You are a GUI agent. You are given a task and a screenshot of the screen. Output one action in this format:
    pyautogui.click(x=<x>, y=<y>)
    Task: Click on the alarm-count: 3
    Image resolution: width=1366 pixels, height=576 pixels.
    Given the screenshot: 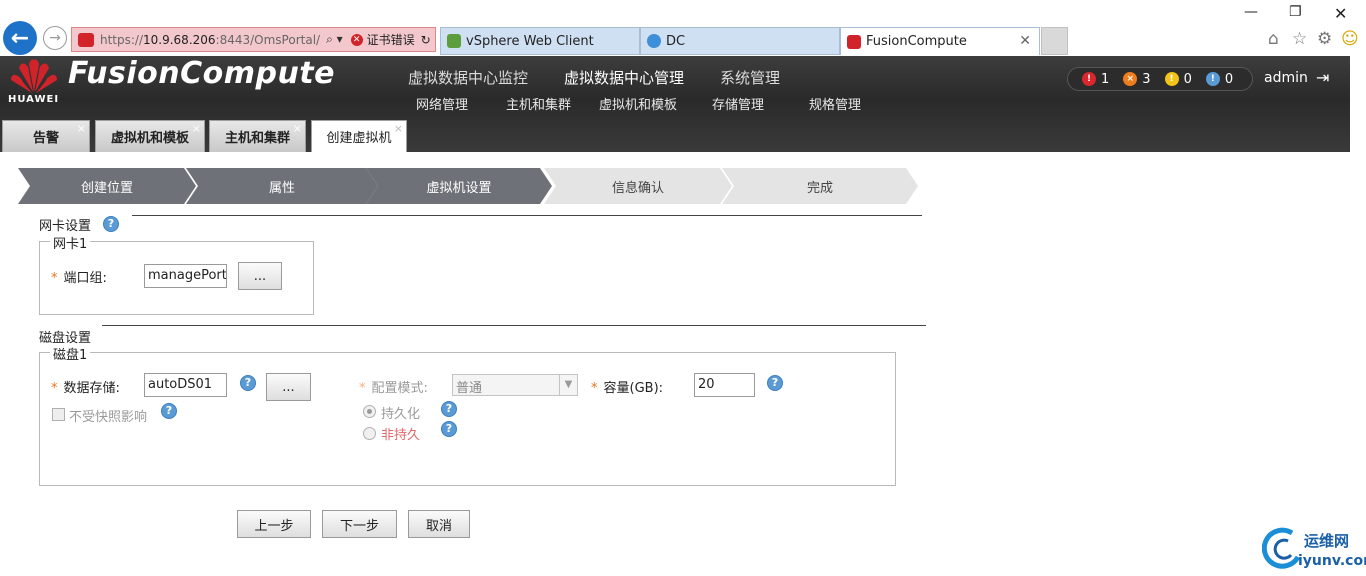 What is the action you would take?
    pyautogui.click(x=1146, y=79)
    